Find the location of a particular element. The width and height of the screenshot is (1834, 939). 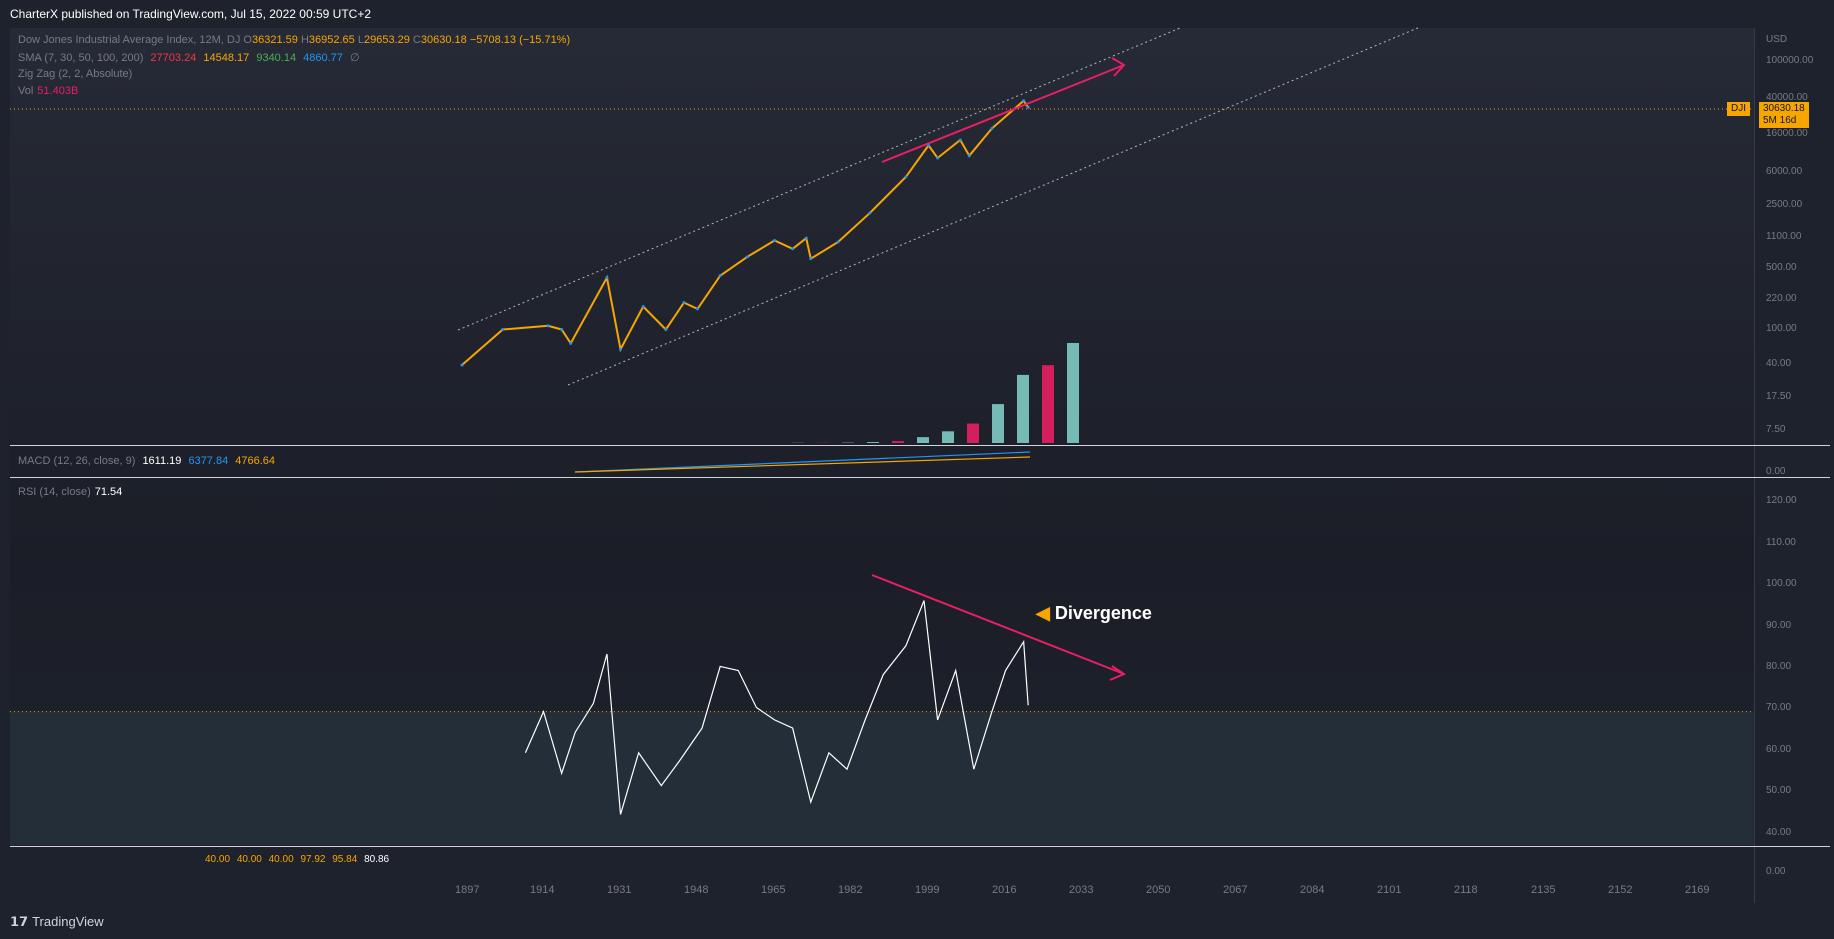

price-tick: 7.50 is located at coordinates (1776, 429).